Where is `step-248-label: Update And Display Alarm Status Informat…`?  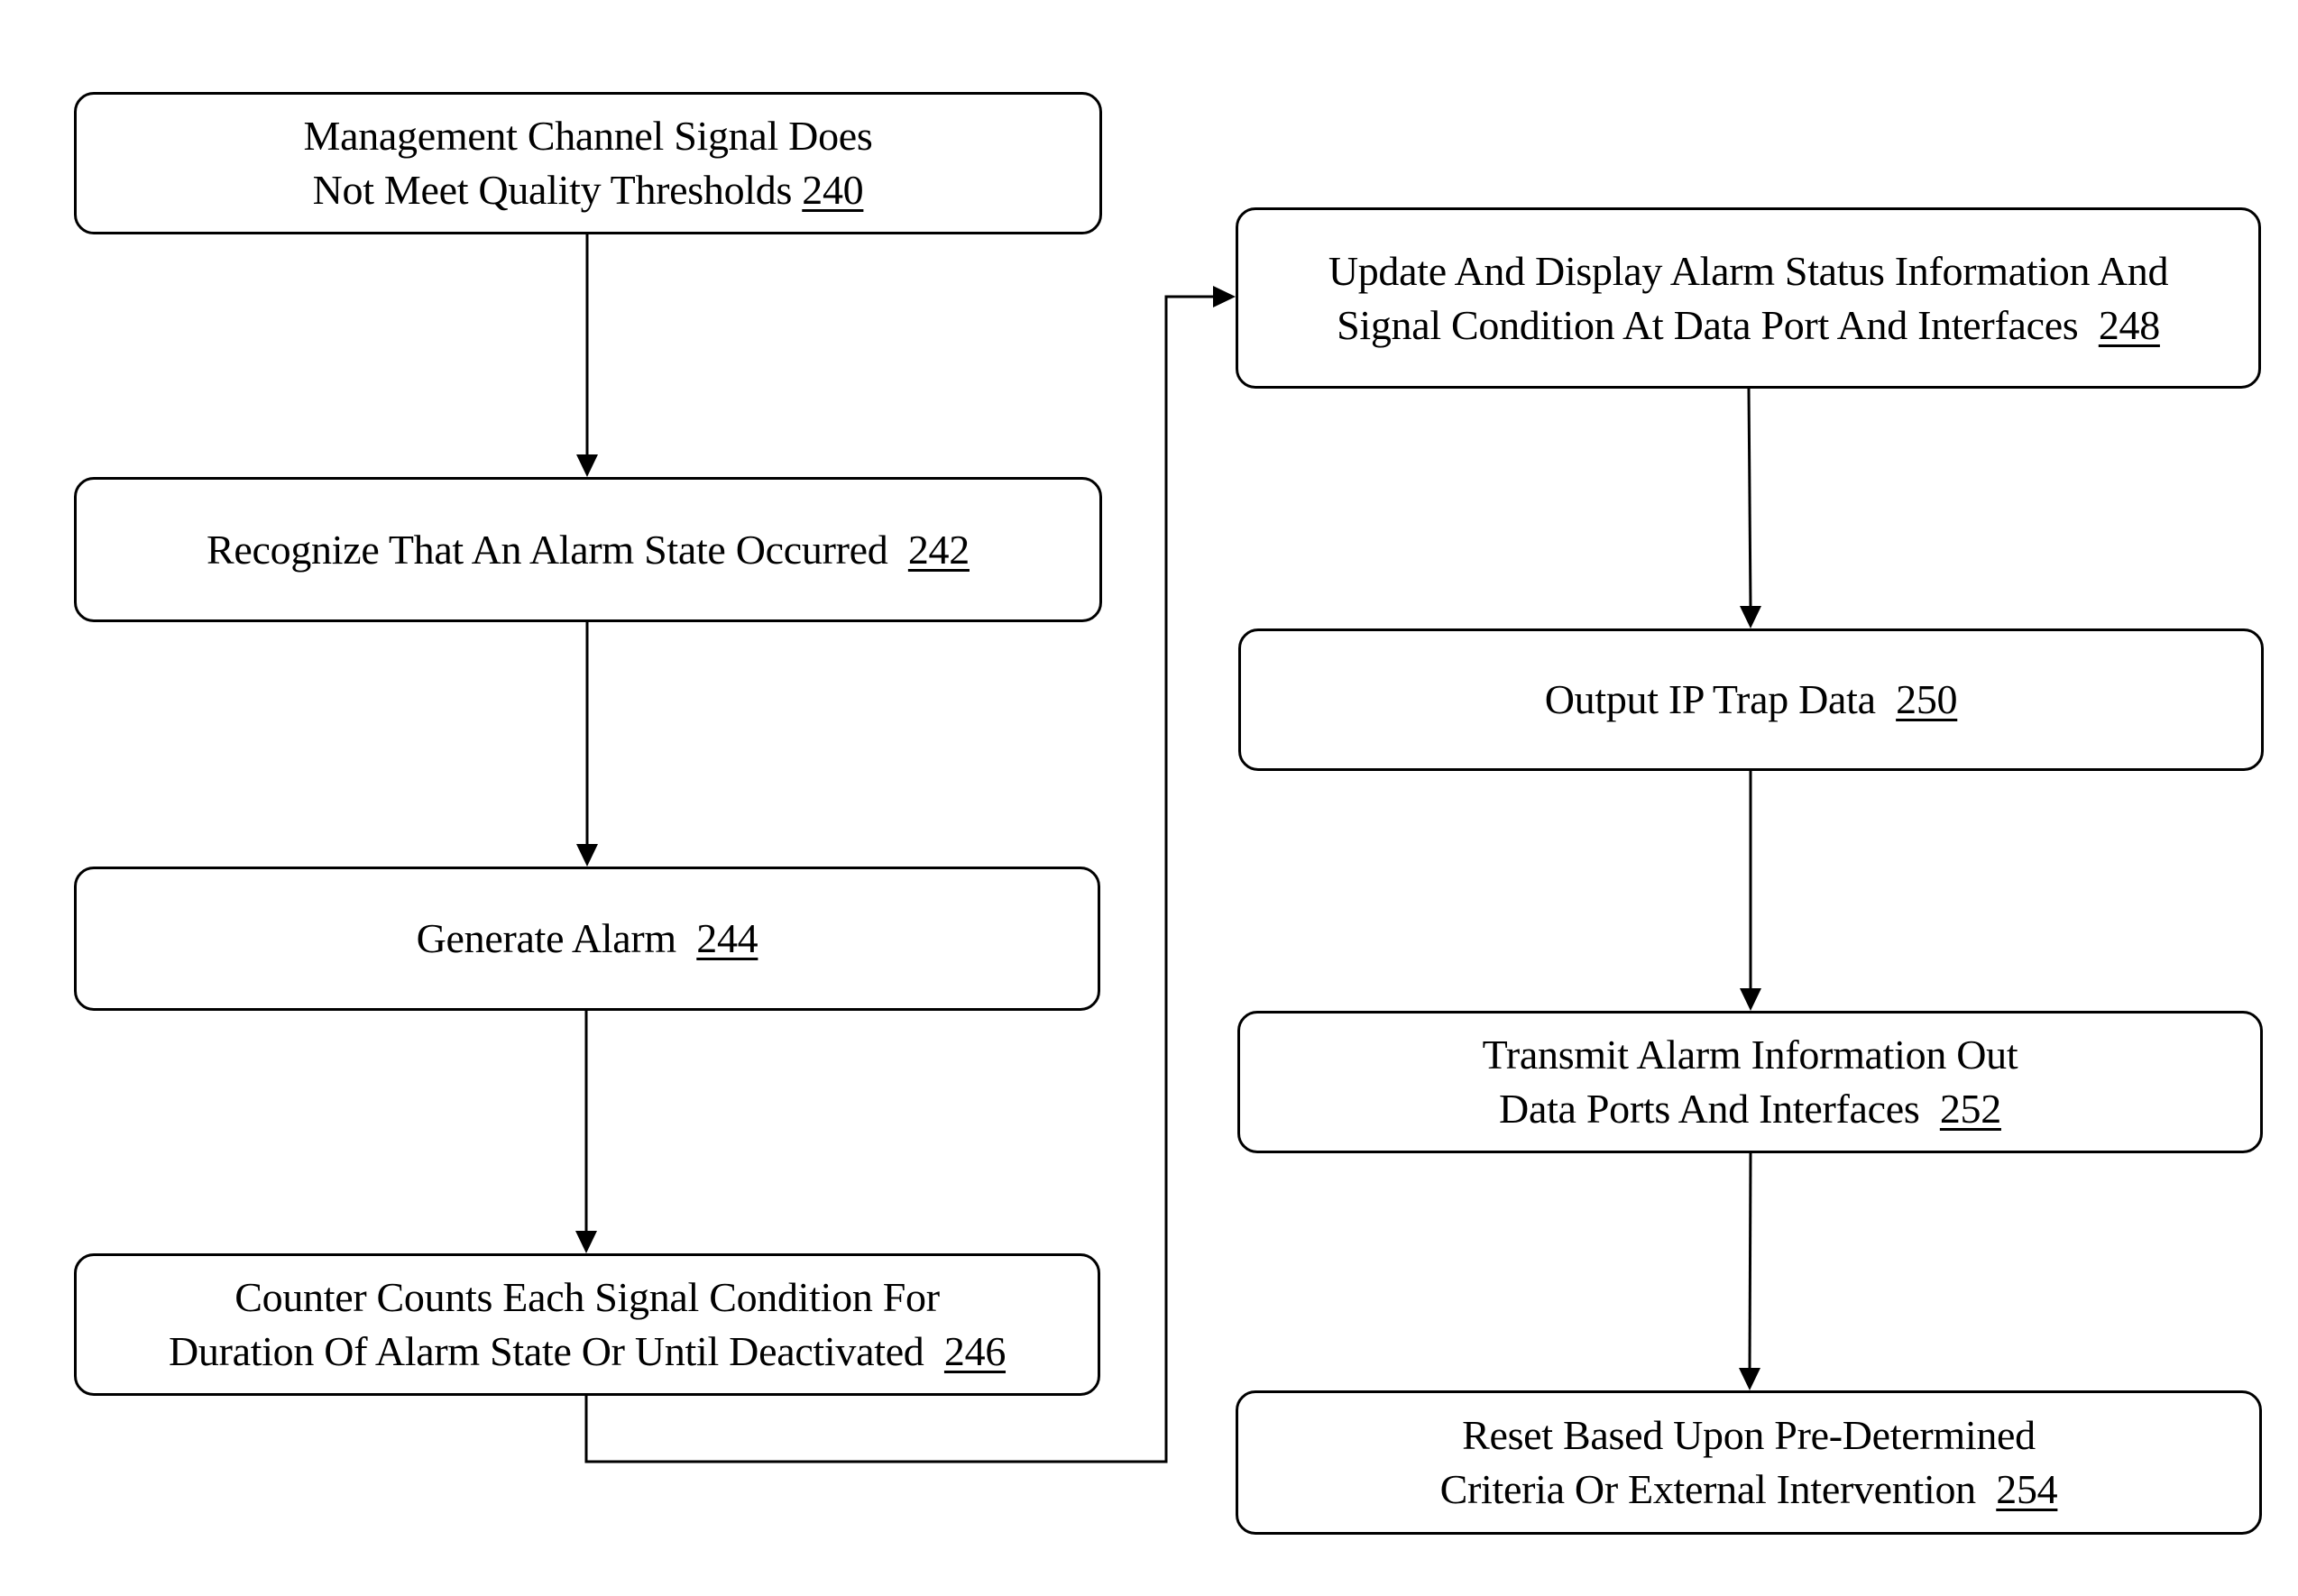 step-248-label: Update And Display Alarm Status Informat… is located at coordinates (1748, 297).